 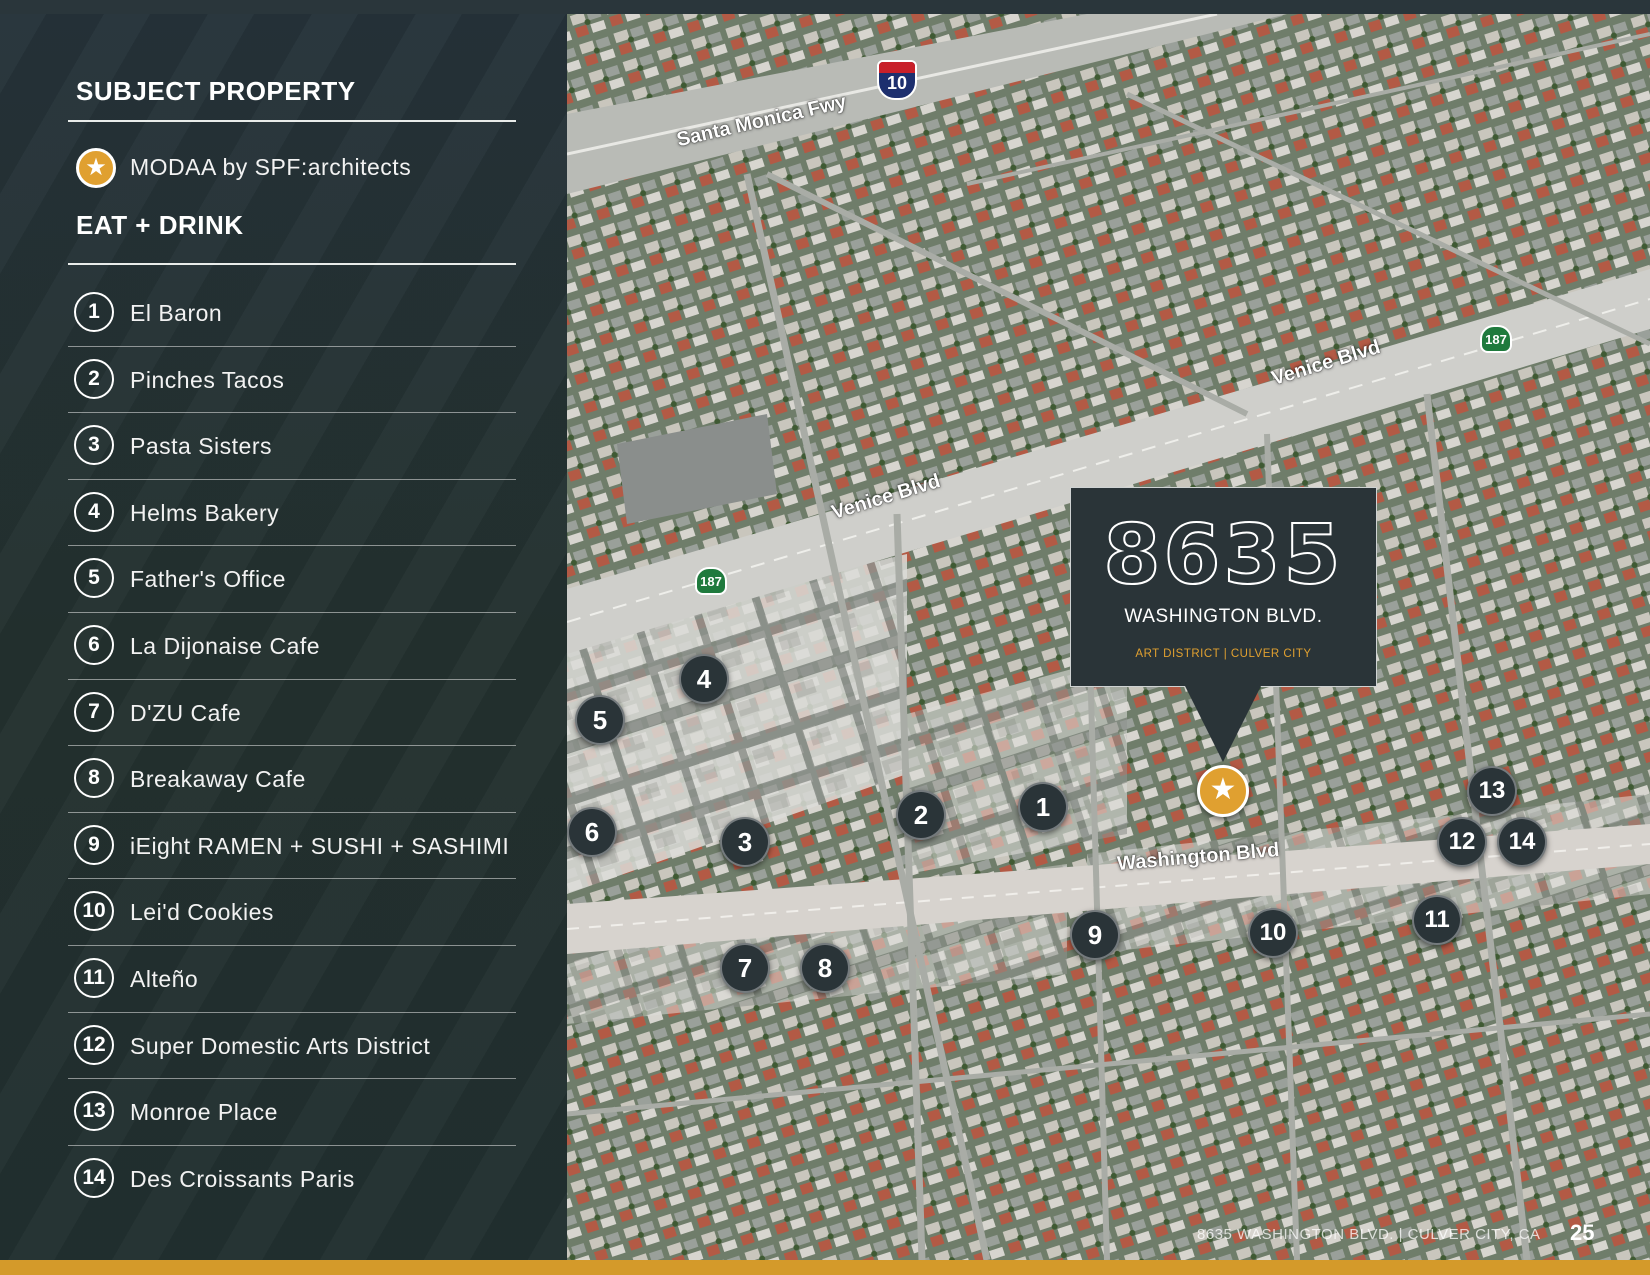 I want to click on eat-drink-heading: EAT + DRINK, so click(x=160, y=225).